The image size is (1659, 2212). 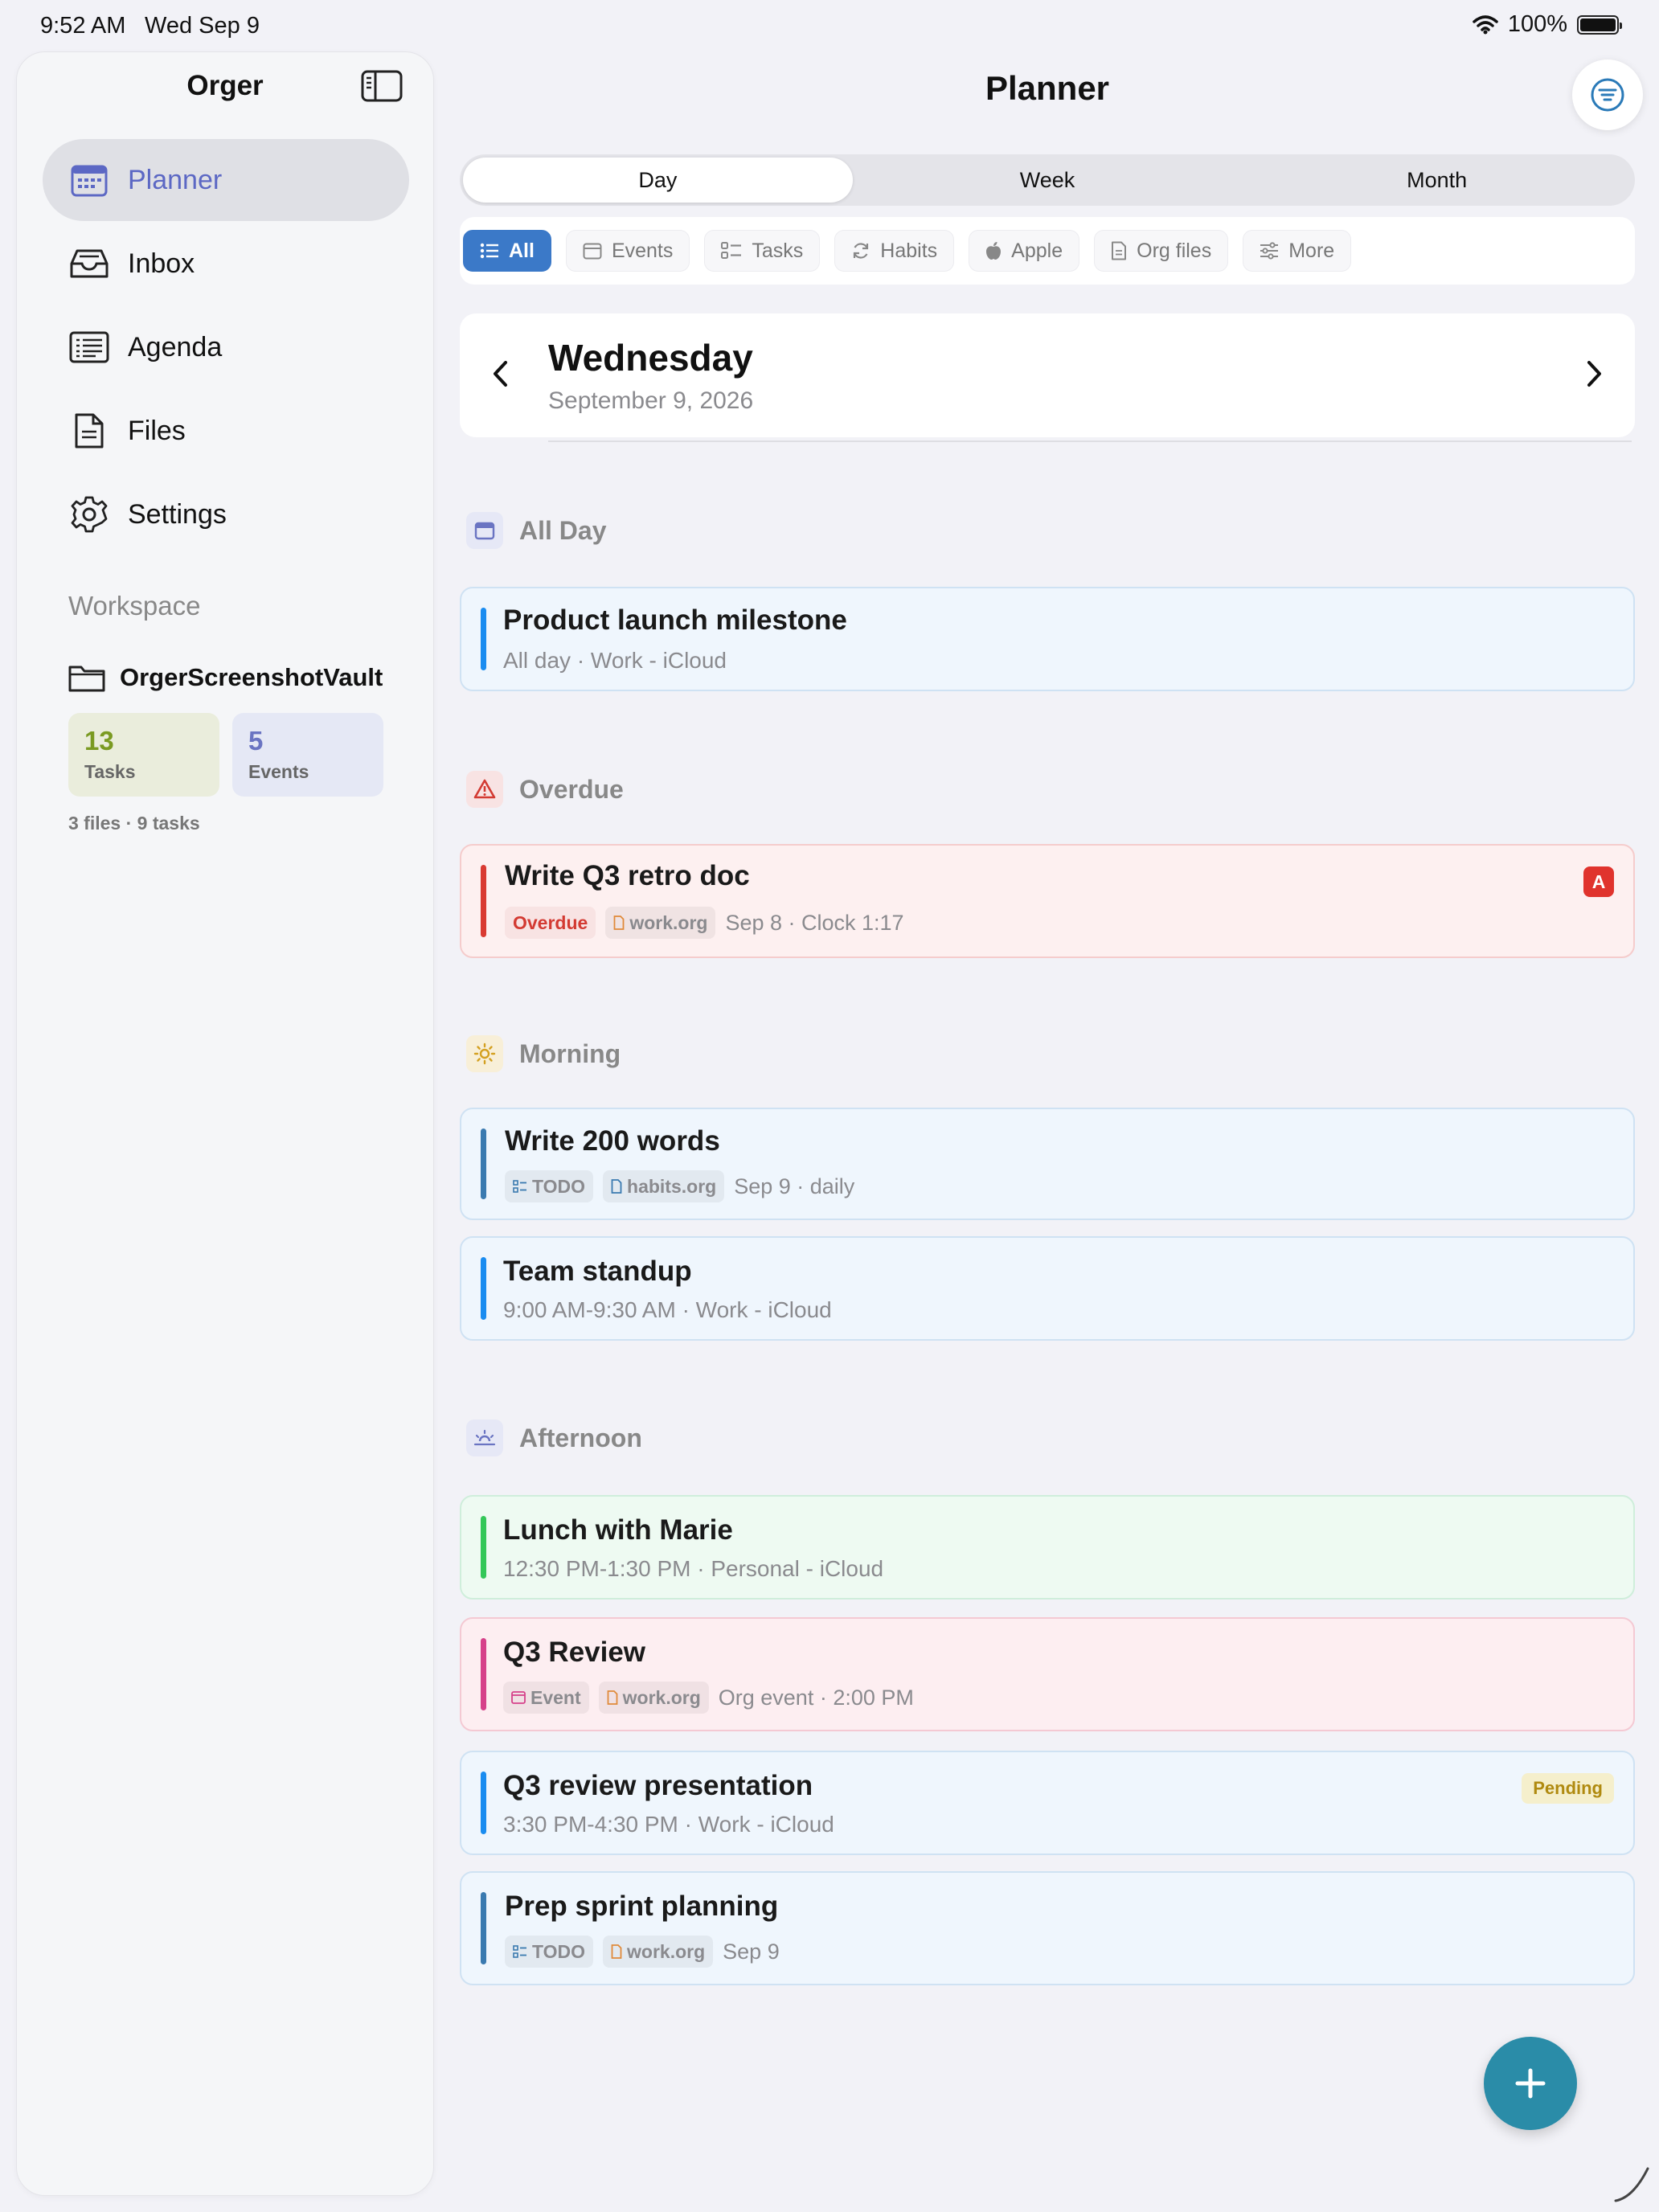 What do you see at coordinates (143, 755) in the screenshot?
I see `tasks-stat-card: 13 Tasks` at bounding box center [143, 755].